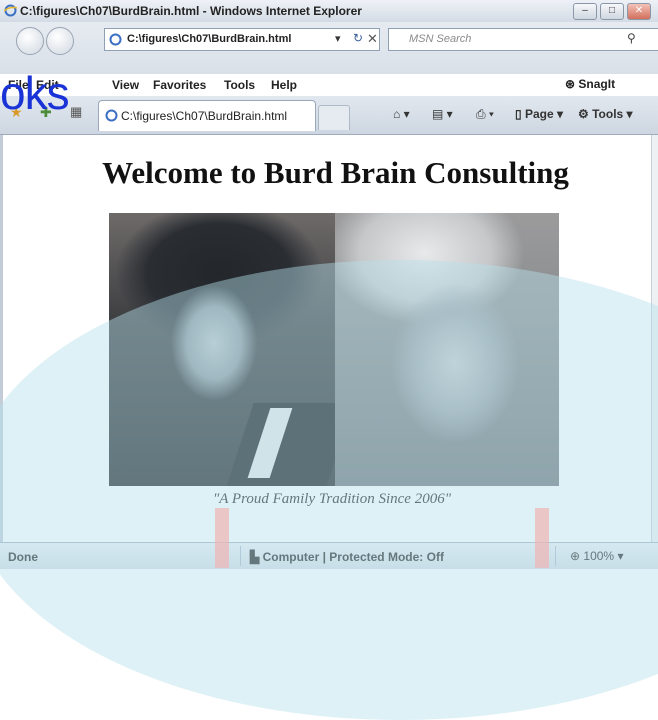  Describe the element at coordinates (334, 117) in the screenshot. I see `new-tab-button` at that location.